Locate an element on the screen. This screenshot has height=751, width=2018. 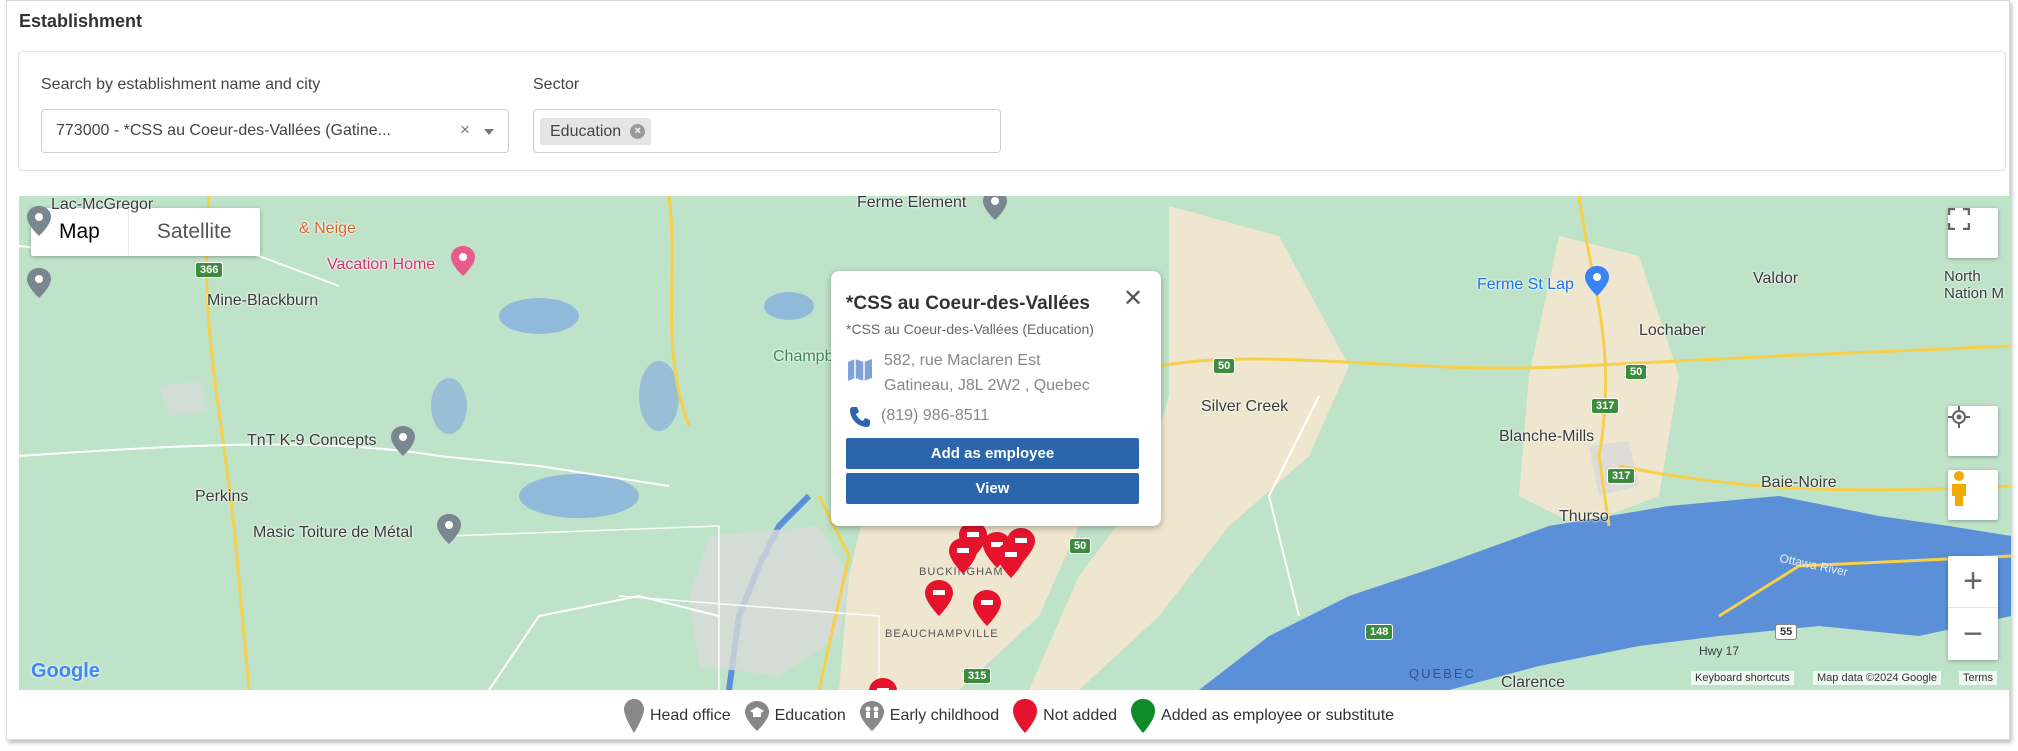
place-label: & Neige is located at coordinates (327, 228).